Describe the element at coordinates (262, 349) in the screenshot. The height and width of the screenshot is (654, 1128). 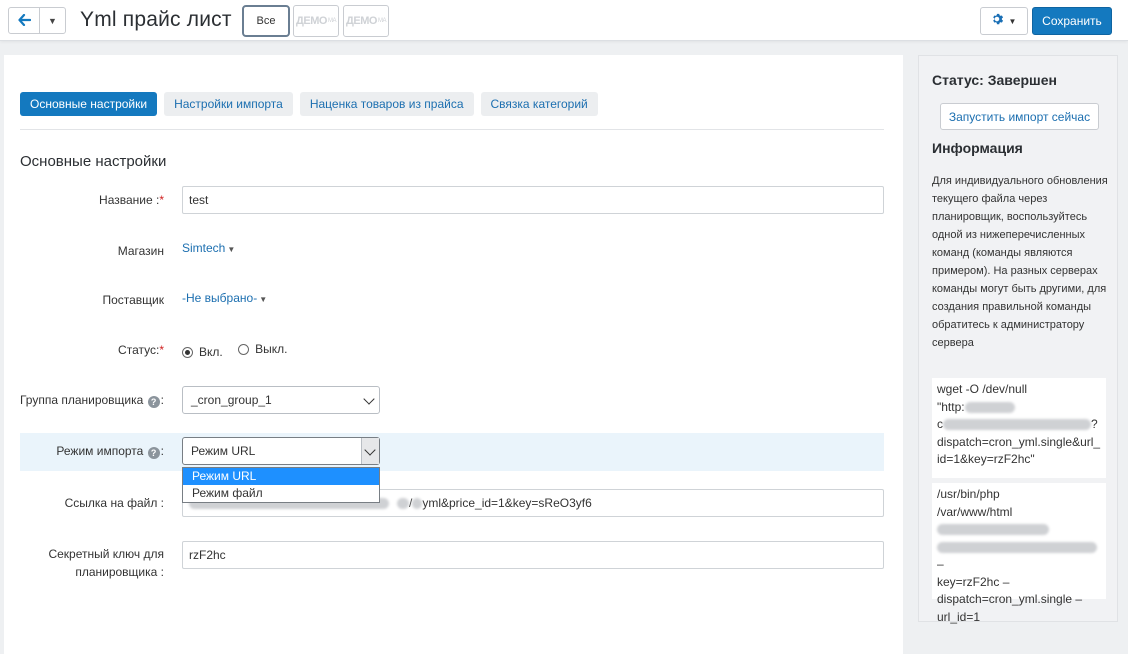
I see `status-off-radio: Выкл.` at that location.